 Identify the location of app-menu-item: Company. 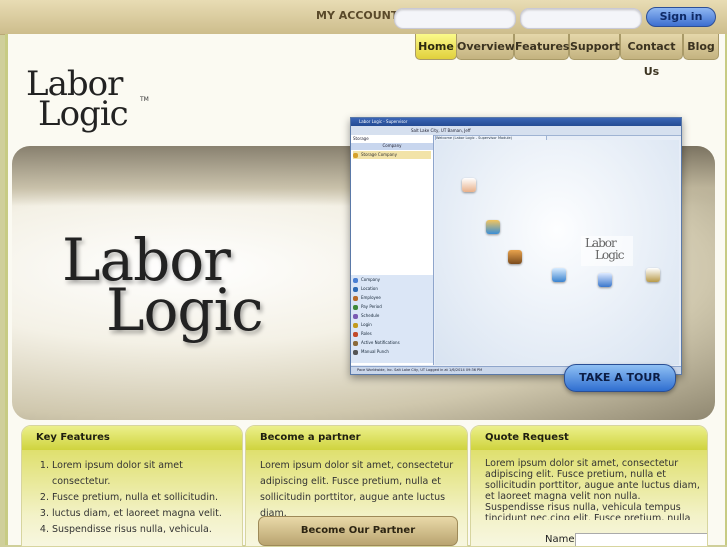
(392, 280).